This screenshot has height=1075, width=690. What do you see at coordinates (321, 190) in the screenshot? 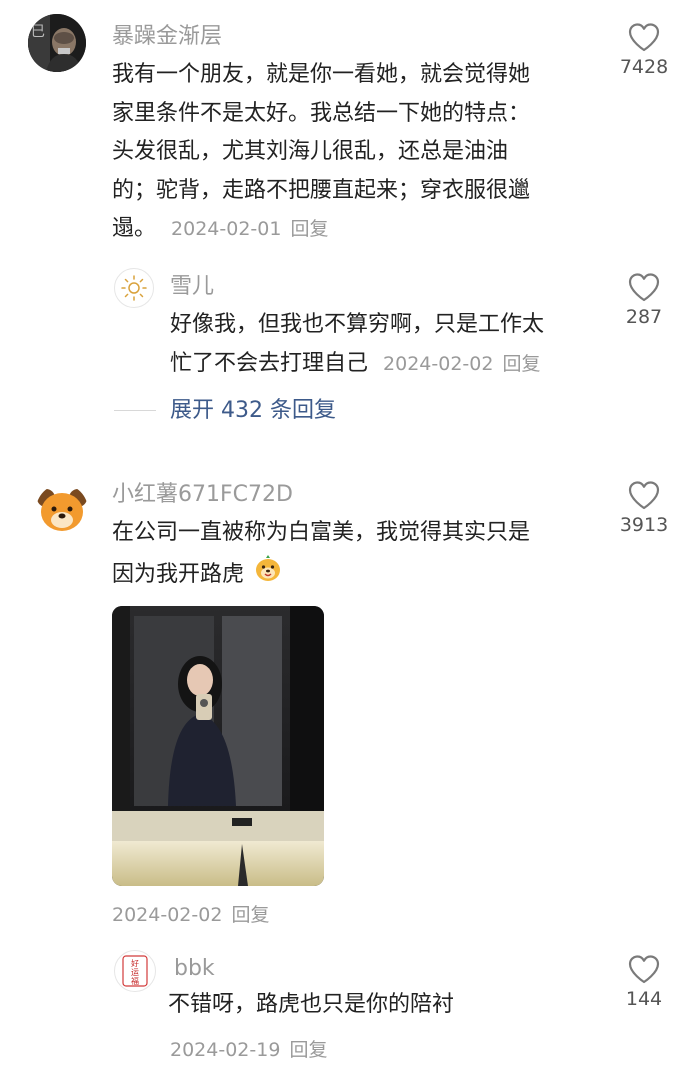
I see `comment-text-line: 的；驼背，走路不把腰直起来；穿衣服很邋` at bounding box center [321, 190].